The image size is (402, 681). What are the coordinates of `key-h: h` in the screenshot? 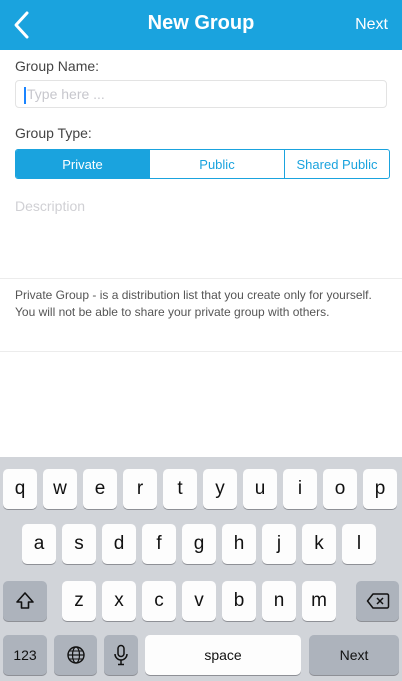 It's located at (239, 544).